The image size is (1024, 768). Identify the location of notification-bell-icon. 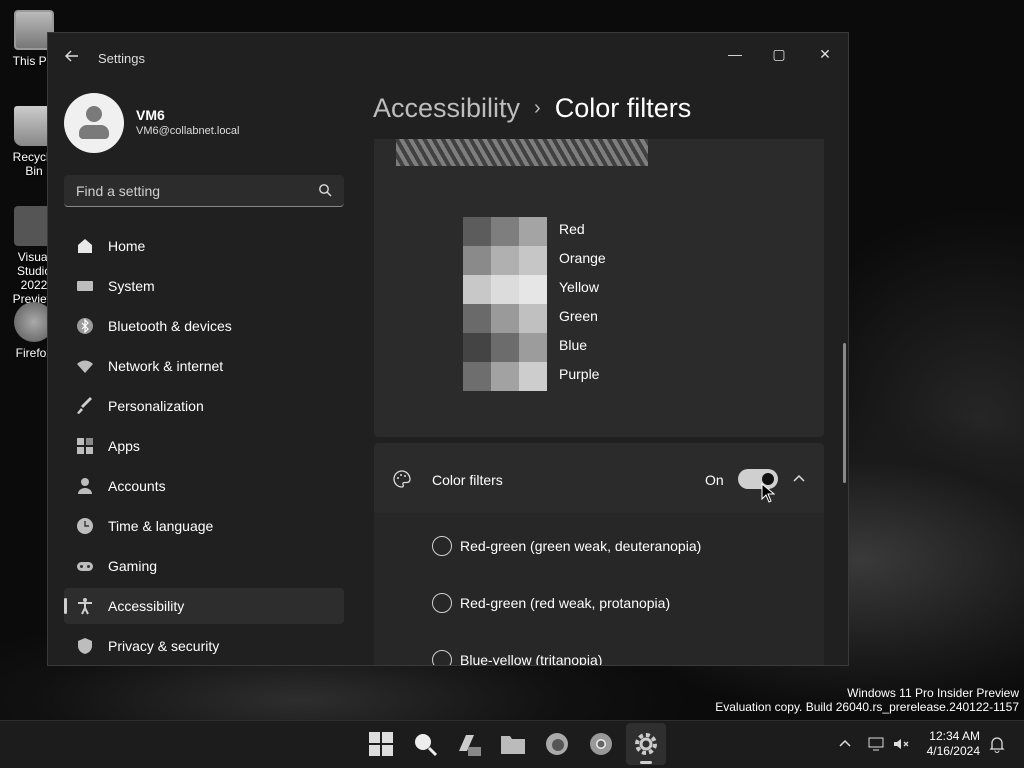
(997, 744).